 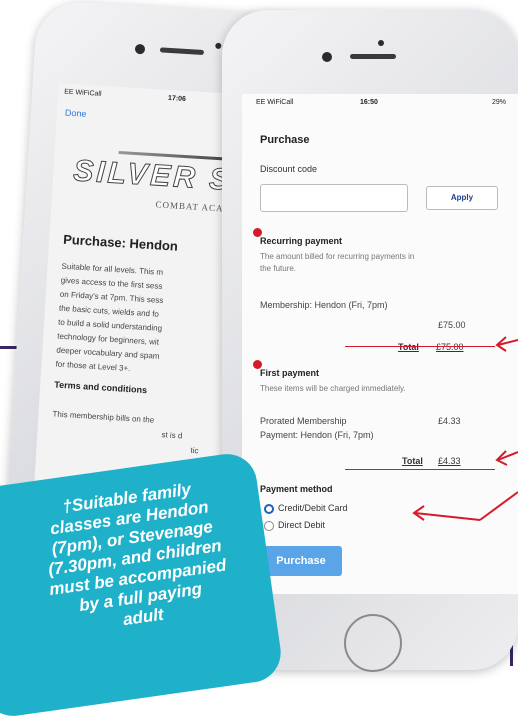 I want to click on arrow-long, so click(x=498, y=506).